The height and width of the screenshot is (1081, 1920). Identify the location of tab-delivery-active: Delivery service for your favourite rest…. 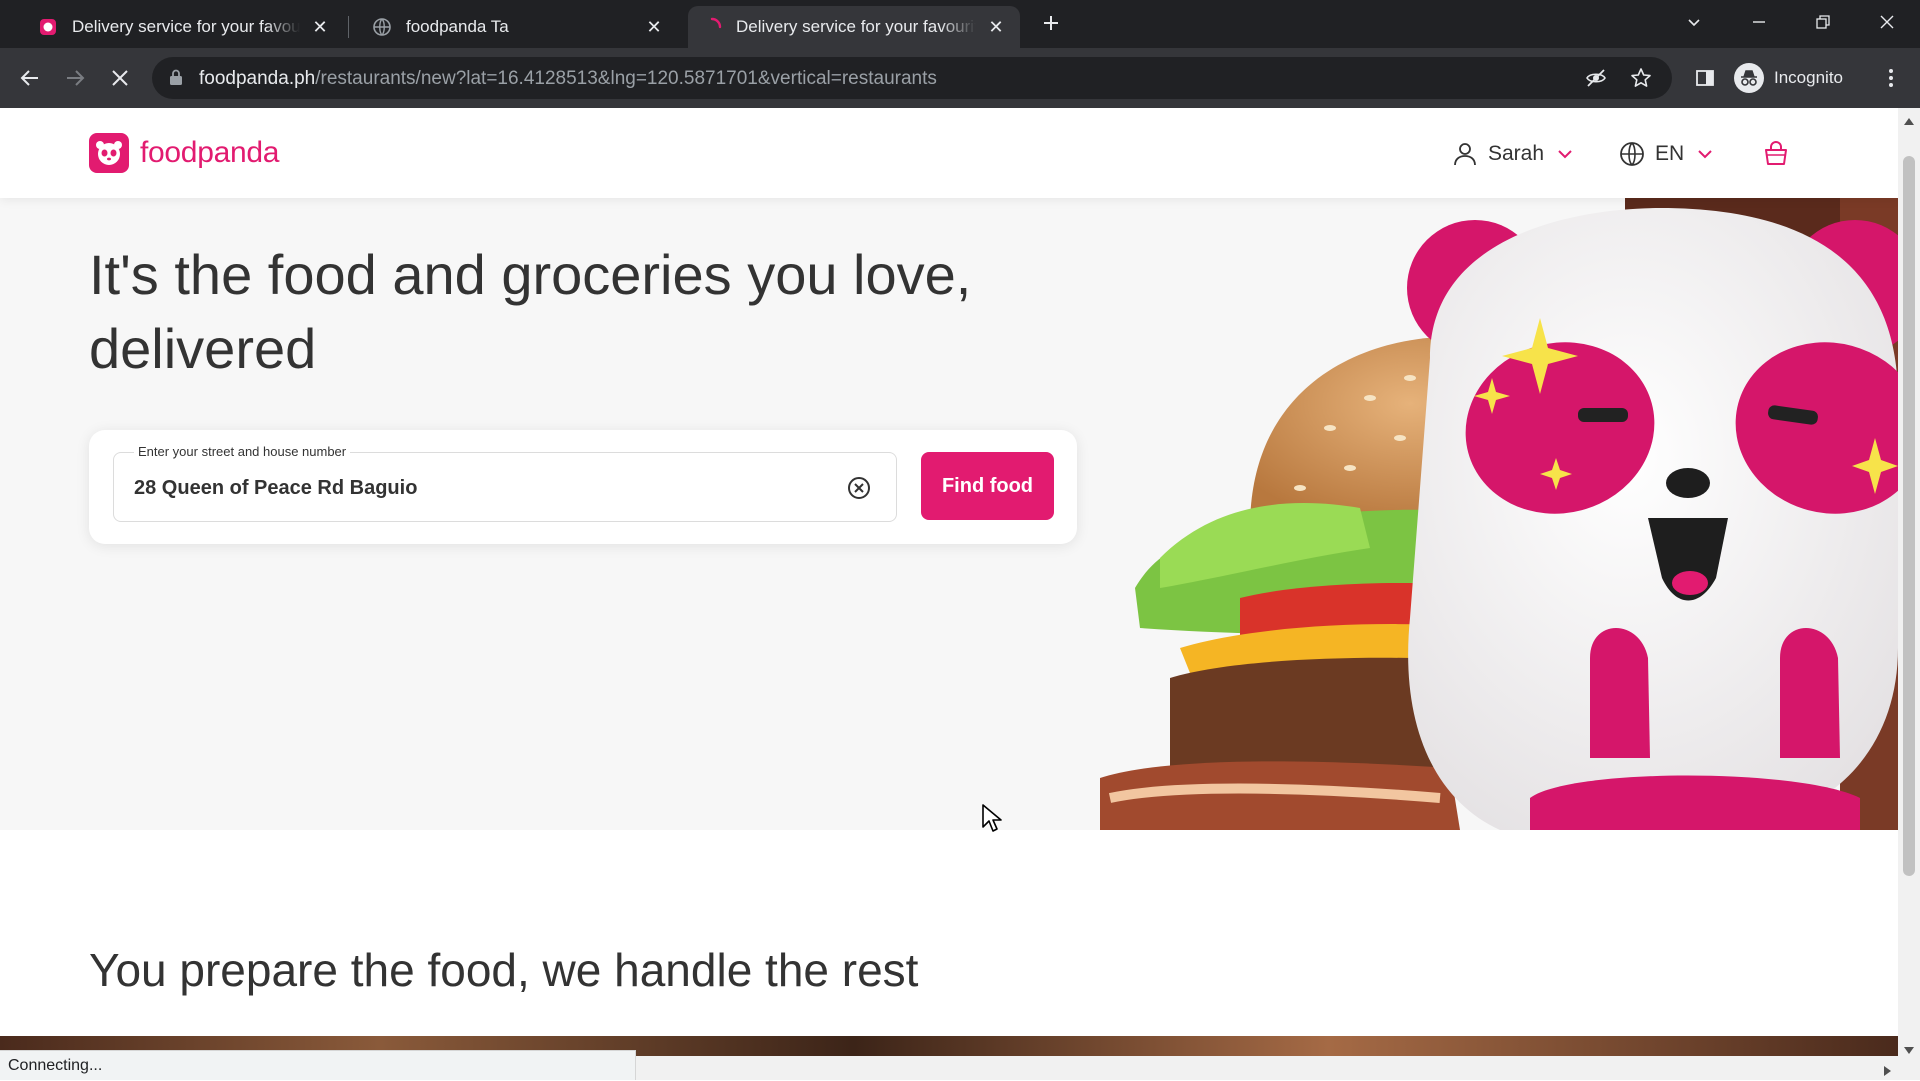
(854, 27).